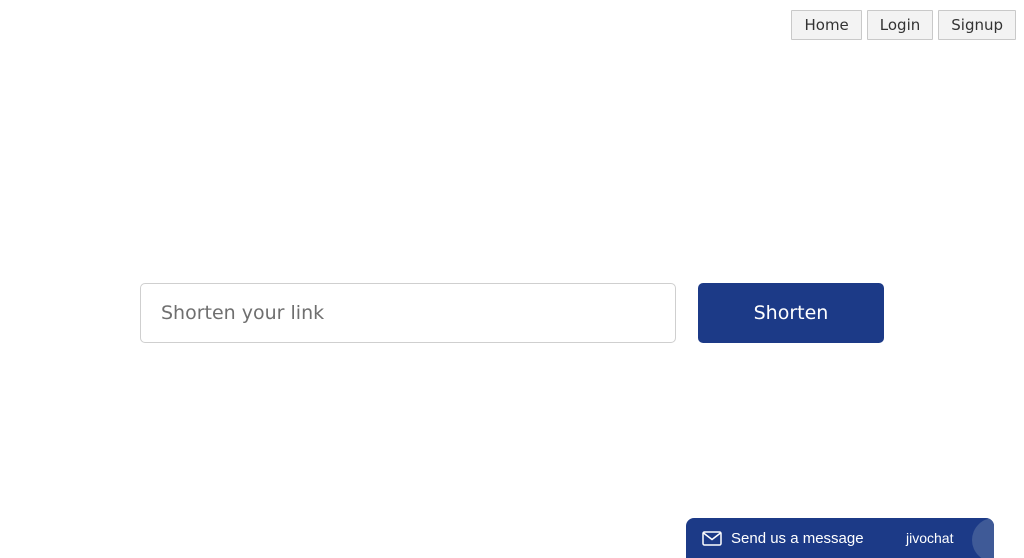  I want to click on mail-icon, so click(712, 538).